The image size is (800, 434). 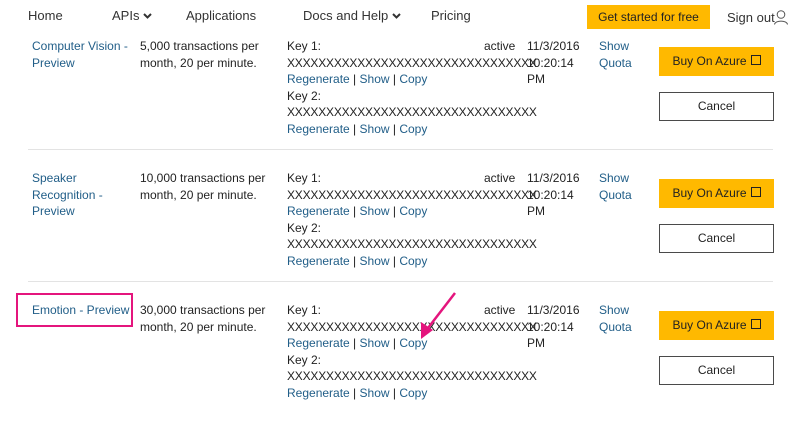 I want to click on nav-applications-link: Applications, so click(x=221, y=15).